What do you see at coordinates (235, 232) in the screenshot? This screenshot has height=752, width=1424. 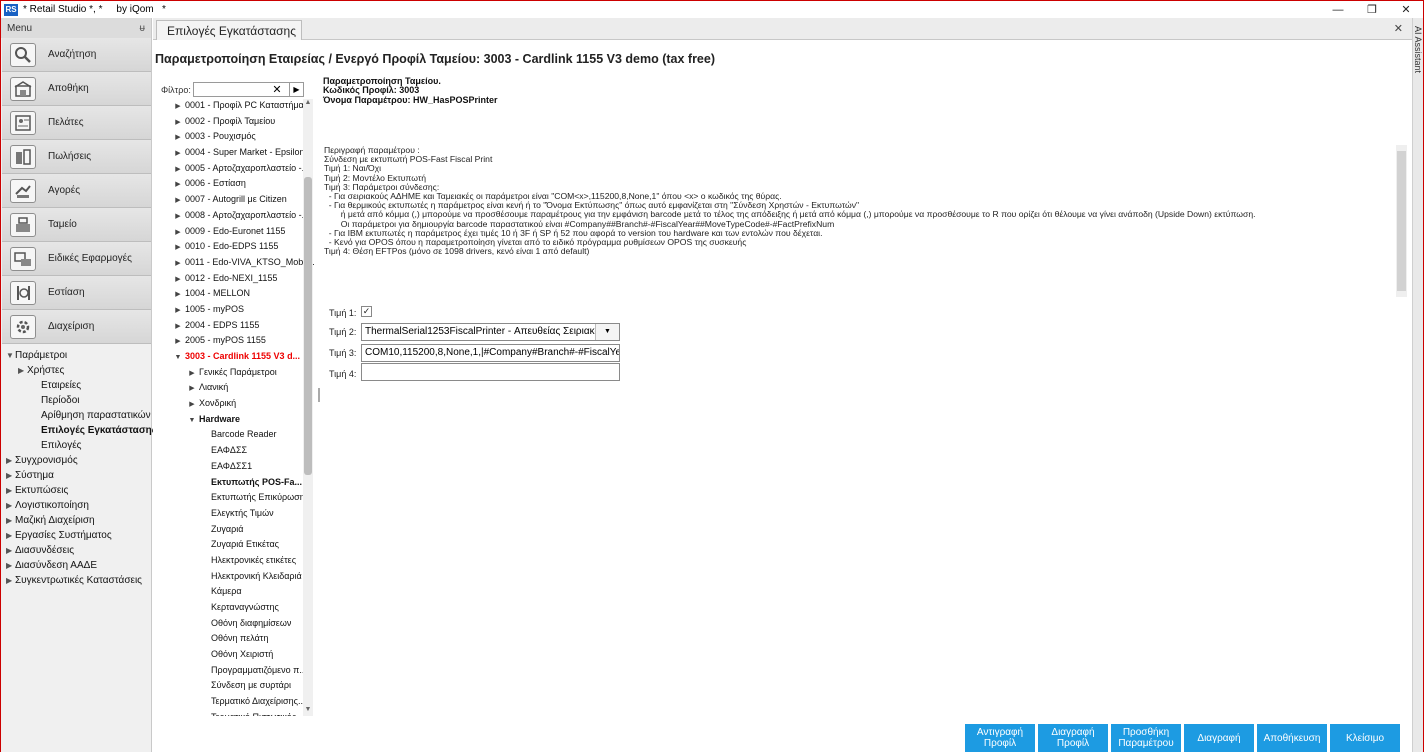 I see `profile-tree-row: ▶ 0009 - Edo-Euronet 1155` at bounding box center [235, 232].